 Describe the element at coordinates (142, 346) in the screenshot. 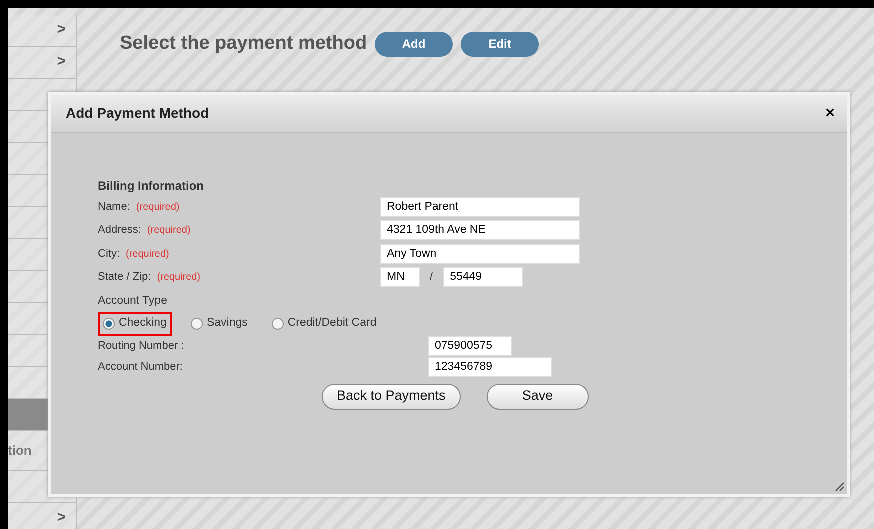

I see `field-label: Routing Number :` at that location.